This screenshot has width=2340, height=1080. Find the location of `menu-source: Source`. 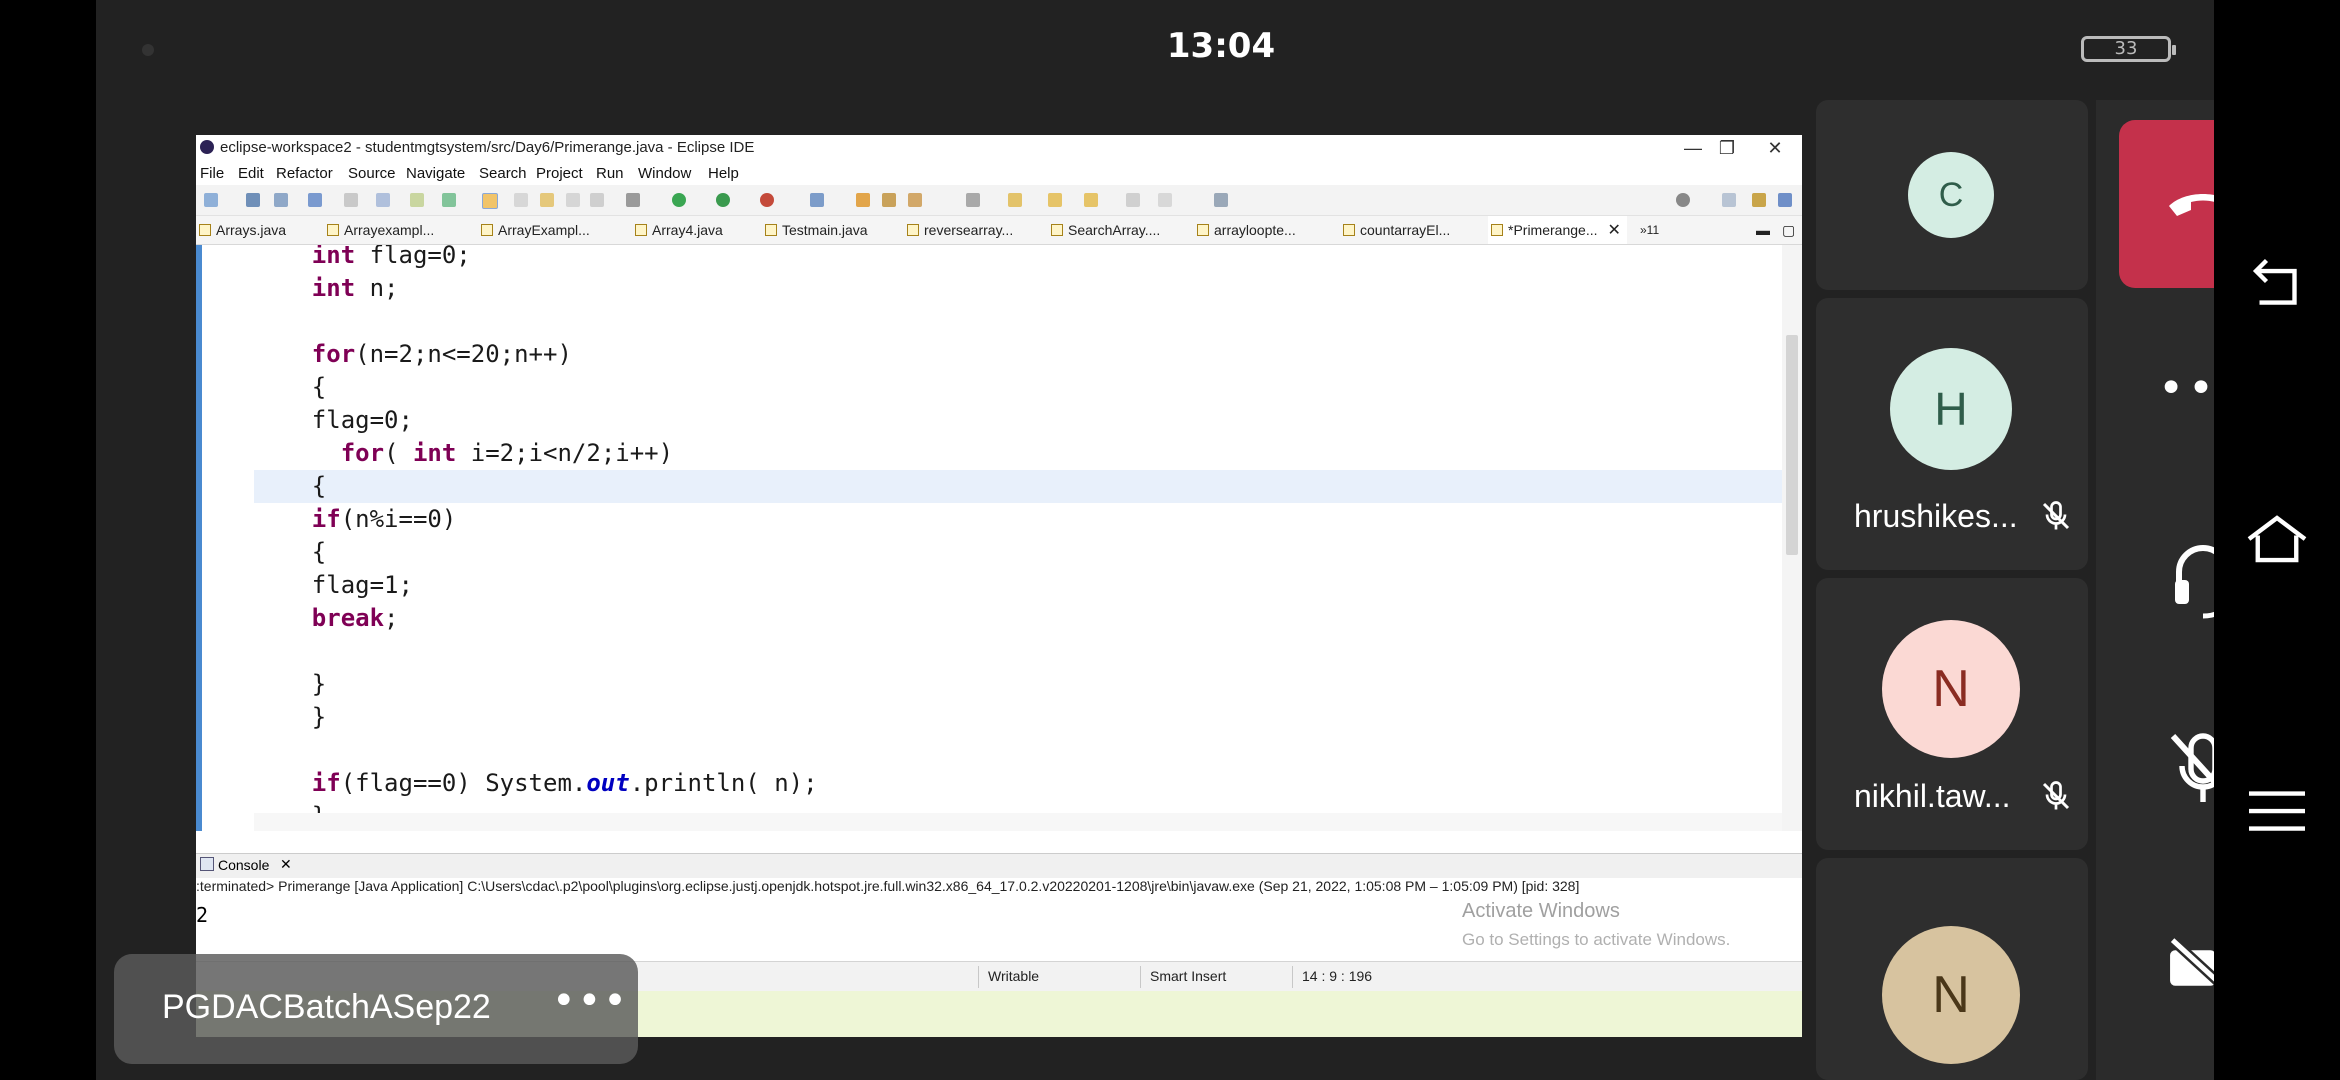

menu-source: Source is located at coordinates (372, 173).